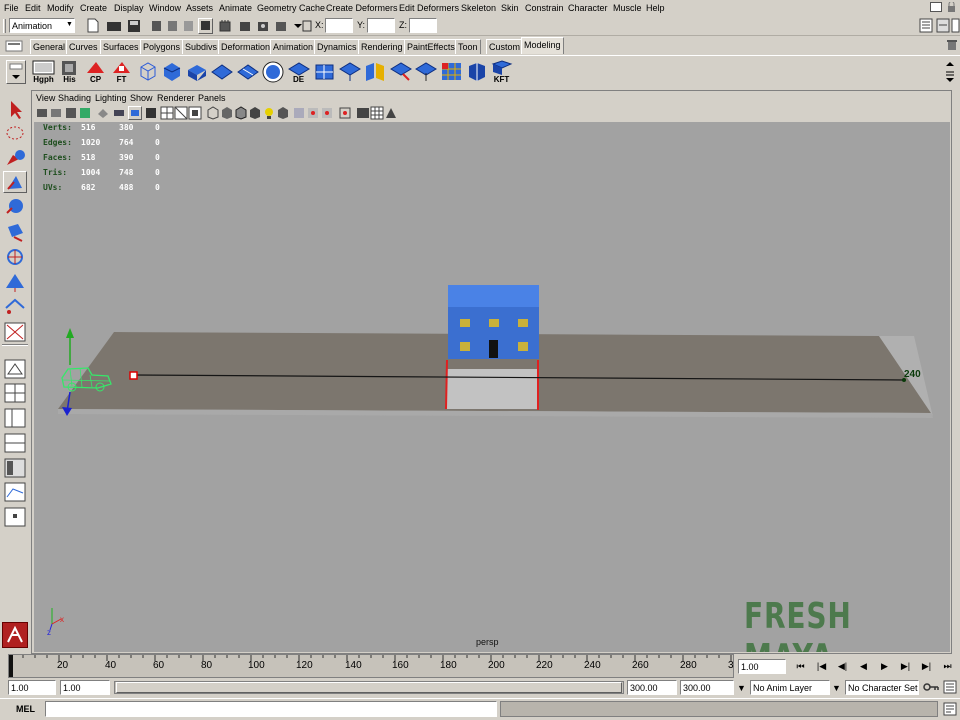  I want to click on camera-attributes-icon, so click(57, 113).